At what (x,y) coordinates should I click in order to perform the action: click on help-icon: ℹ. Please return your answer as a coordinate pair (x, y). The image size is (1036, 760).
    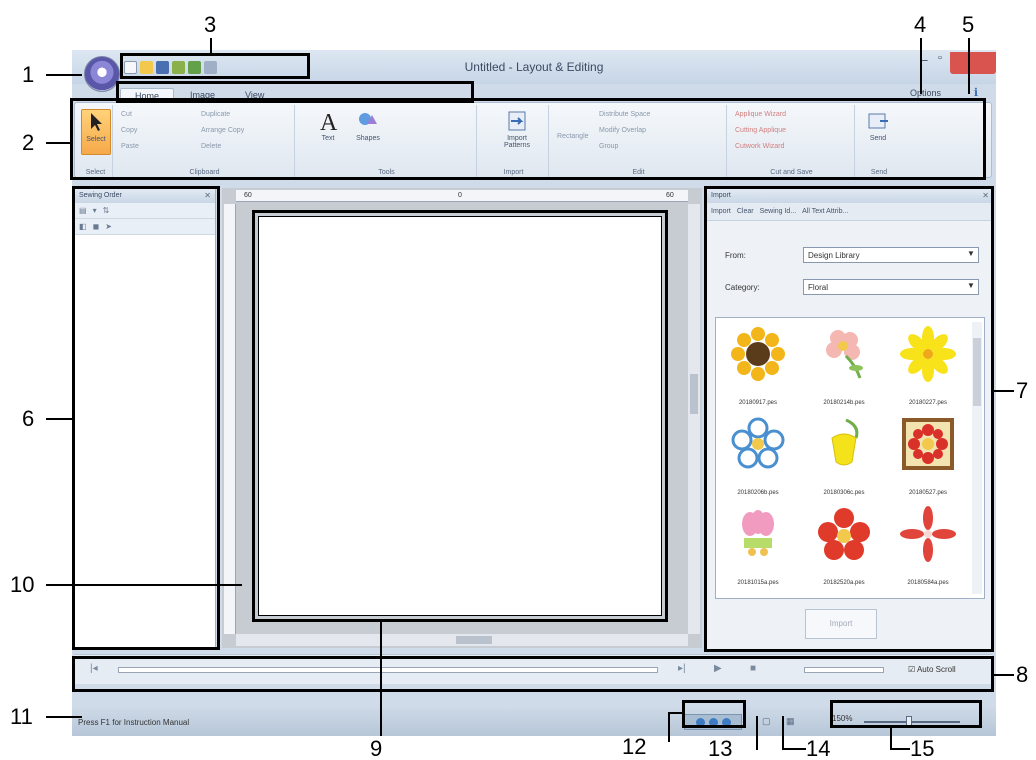
    Looking at the image, I should click on (976, 92).